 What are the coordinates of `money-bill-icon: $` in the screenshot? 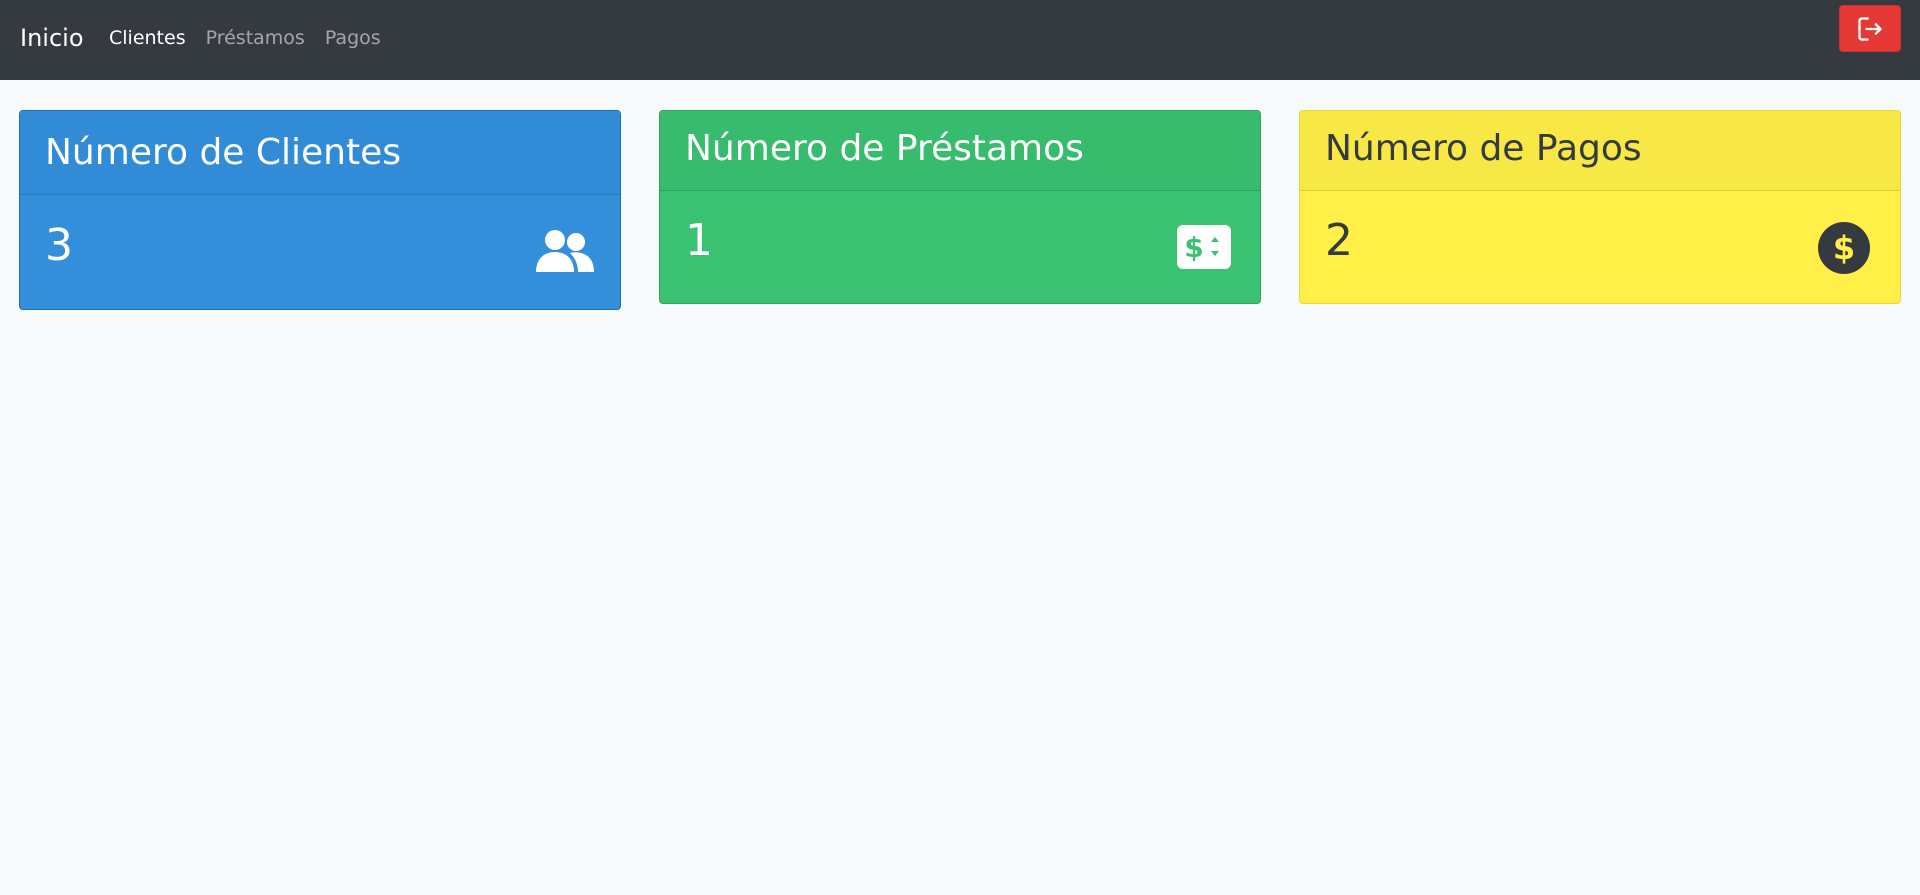 It's located at (1204, 247).